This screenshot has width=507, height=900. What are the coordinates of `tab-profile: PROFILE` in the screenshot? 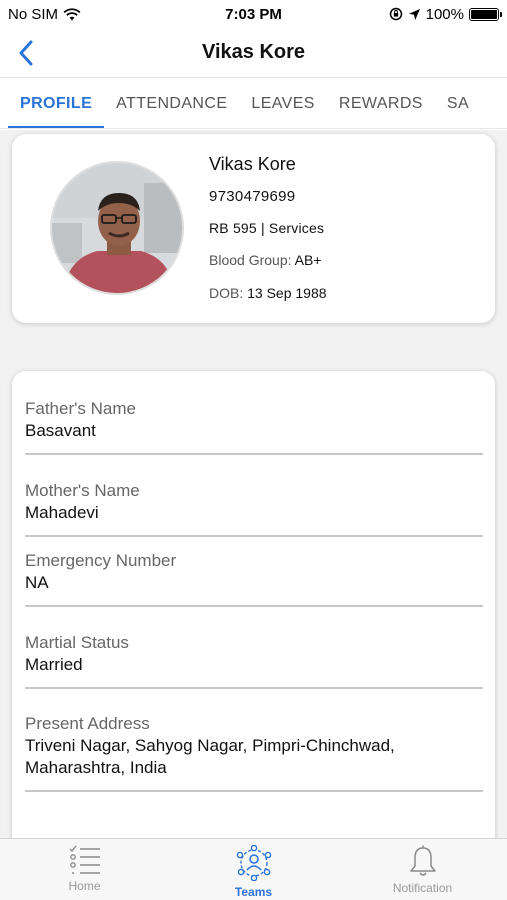 It's located at (56, 103).